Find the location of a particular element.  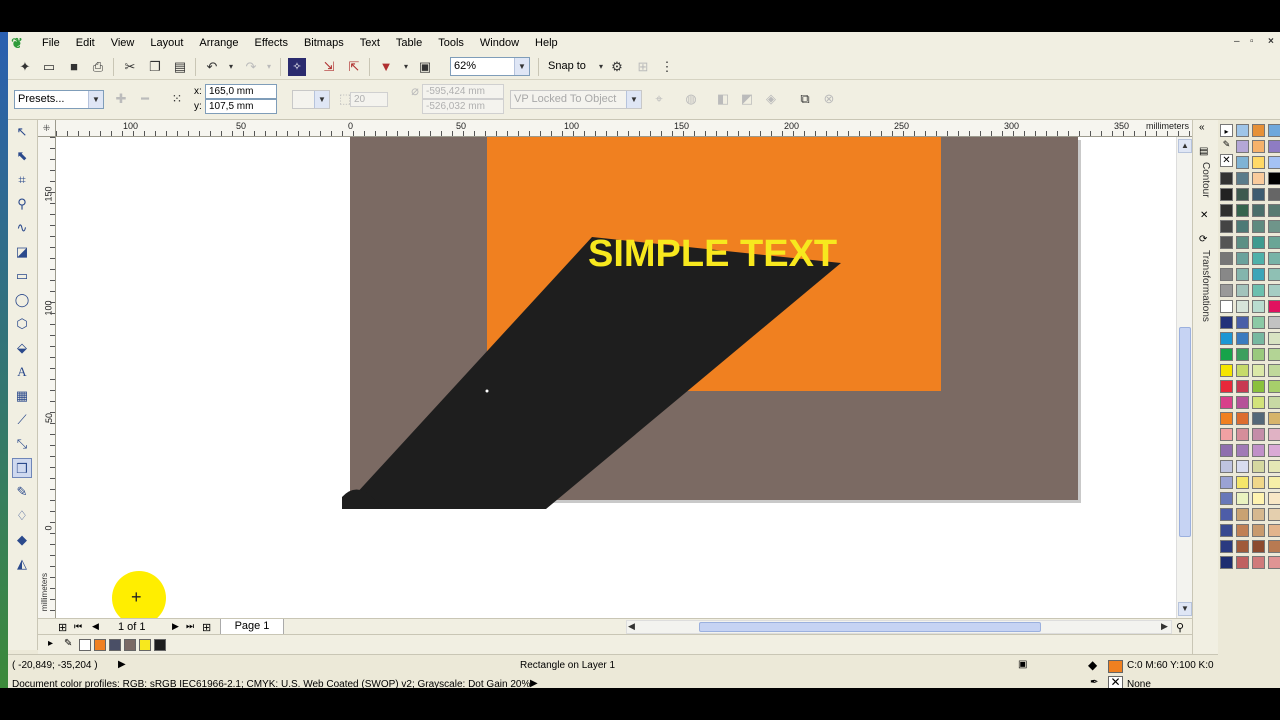

pick-tool-icon: ↖ is located at coordinates (22, 132).